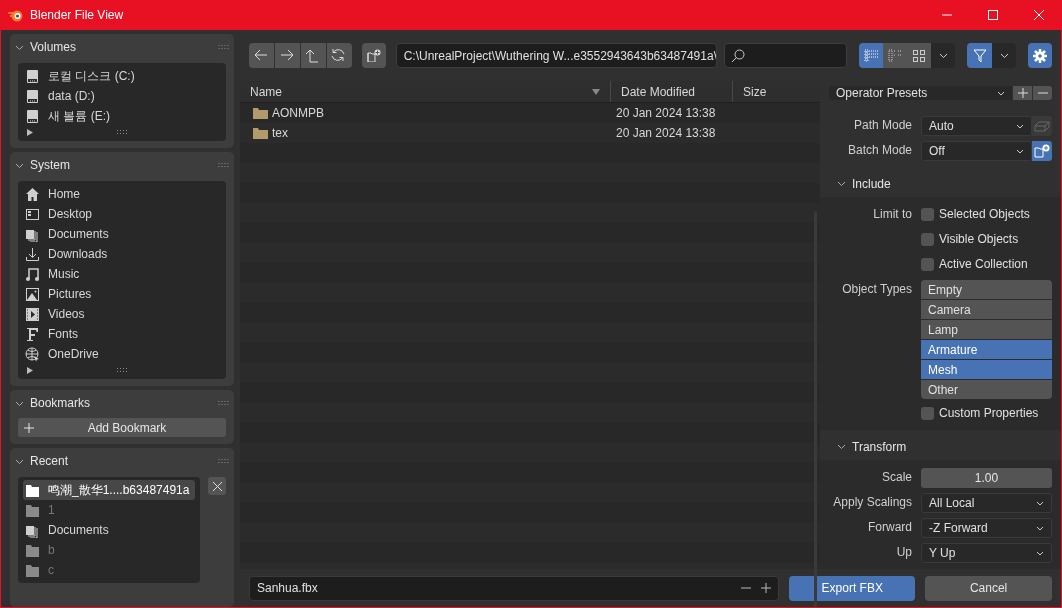 The image size is (1062, 608). Describe the element at coordinates (993, 15) in the screenshot. I see `maximize-icon` at that location.